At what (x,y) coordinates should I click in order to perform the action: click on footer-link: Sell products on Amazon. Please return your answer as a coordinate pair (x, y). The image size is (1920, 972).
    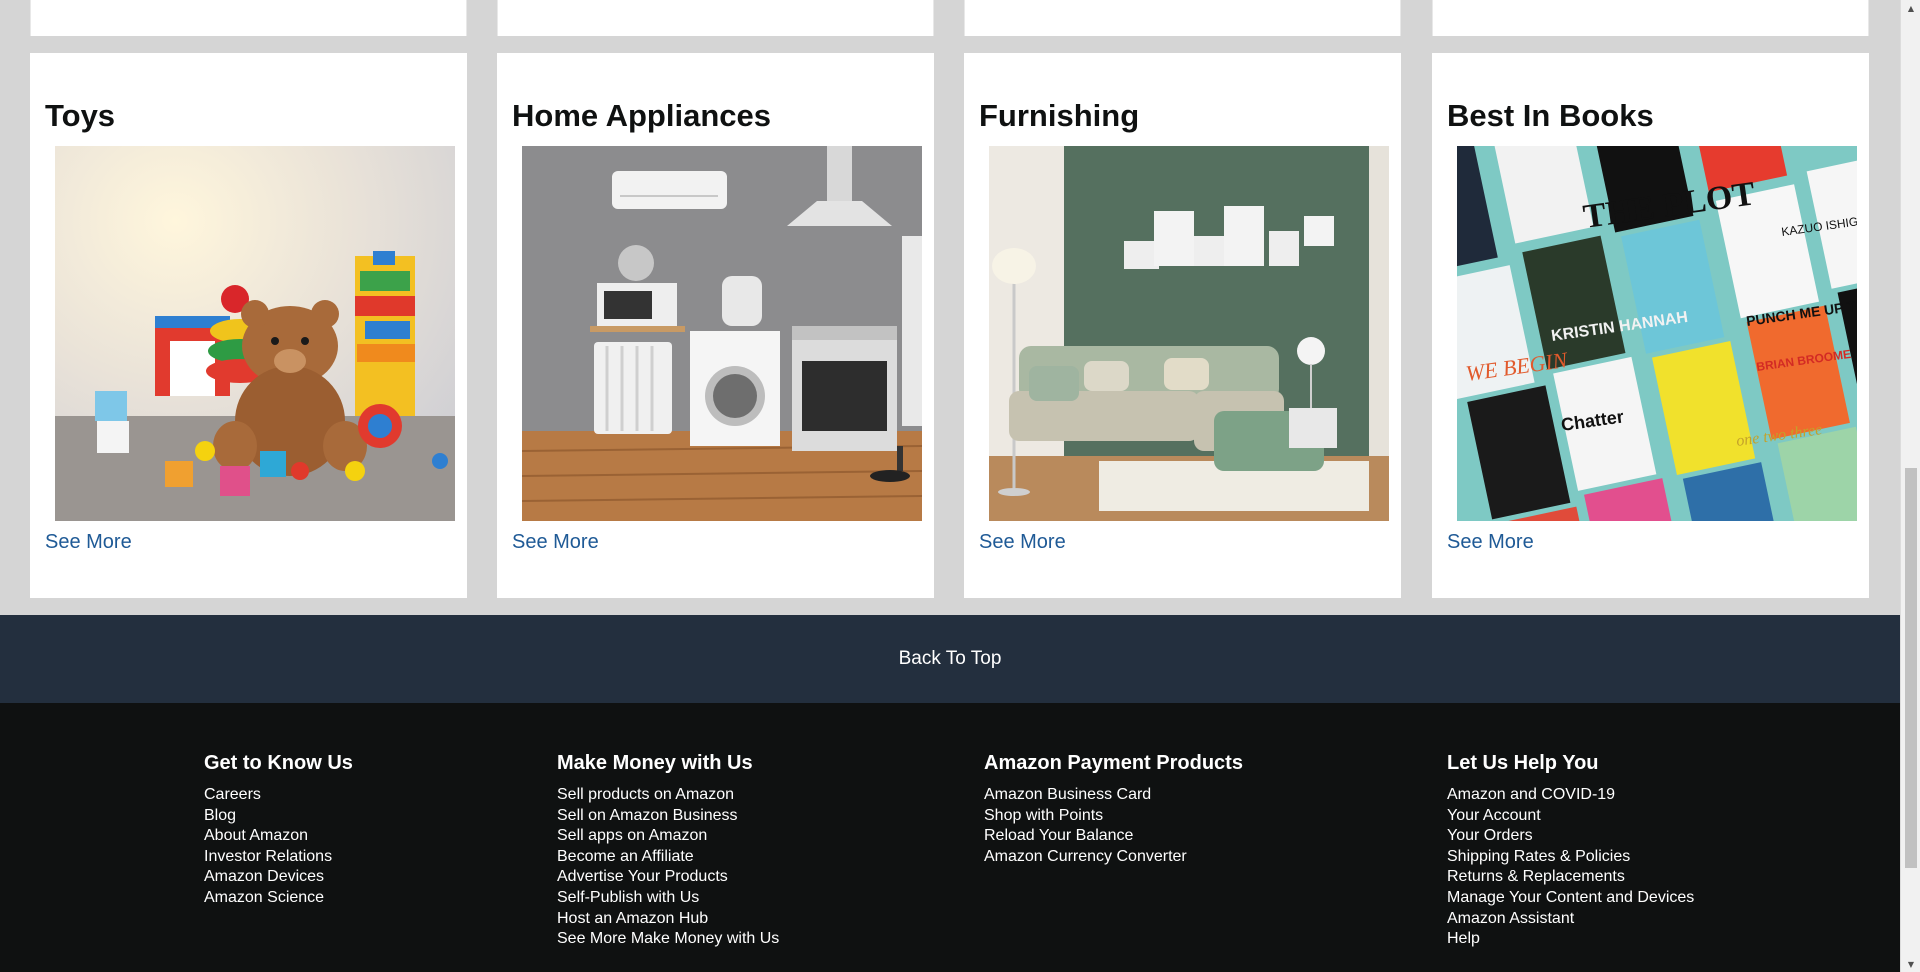
    Looking at the image, I should click on (668, 795).